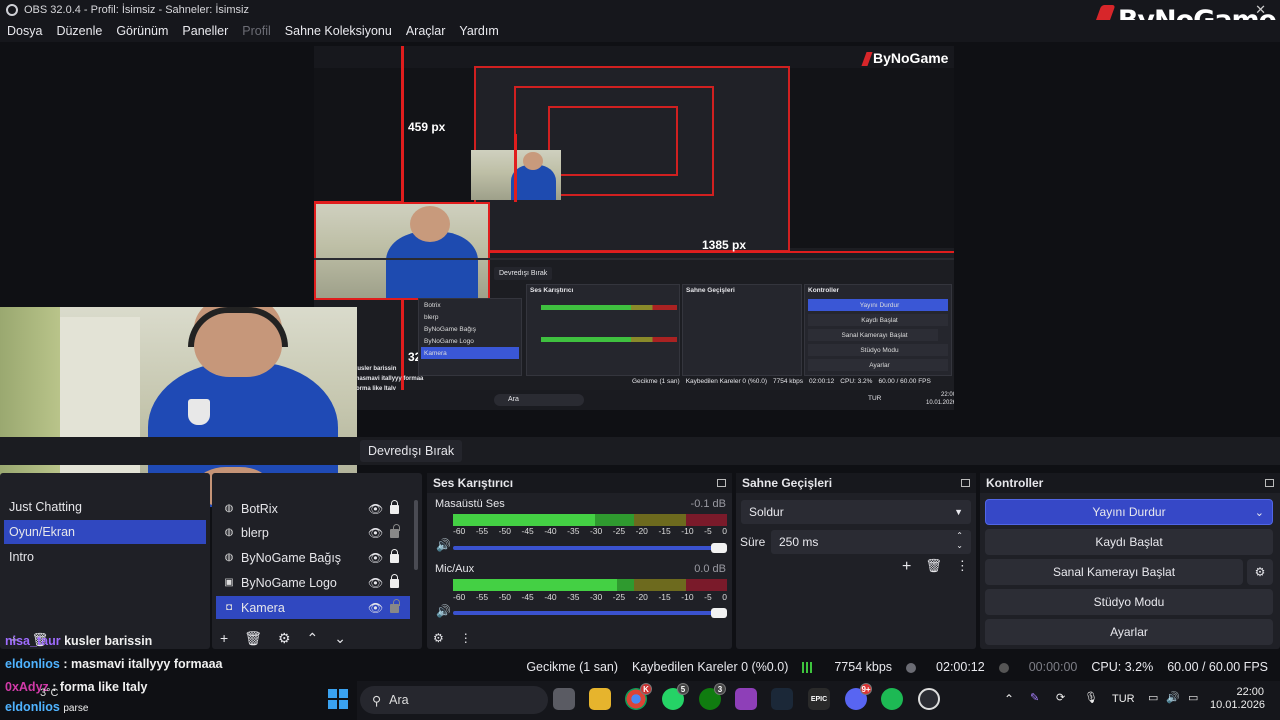 This screenshot has width=1280, height=720. I want to click on source-item: ◍ BotRix 👁, so click(313, 508).